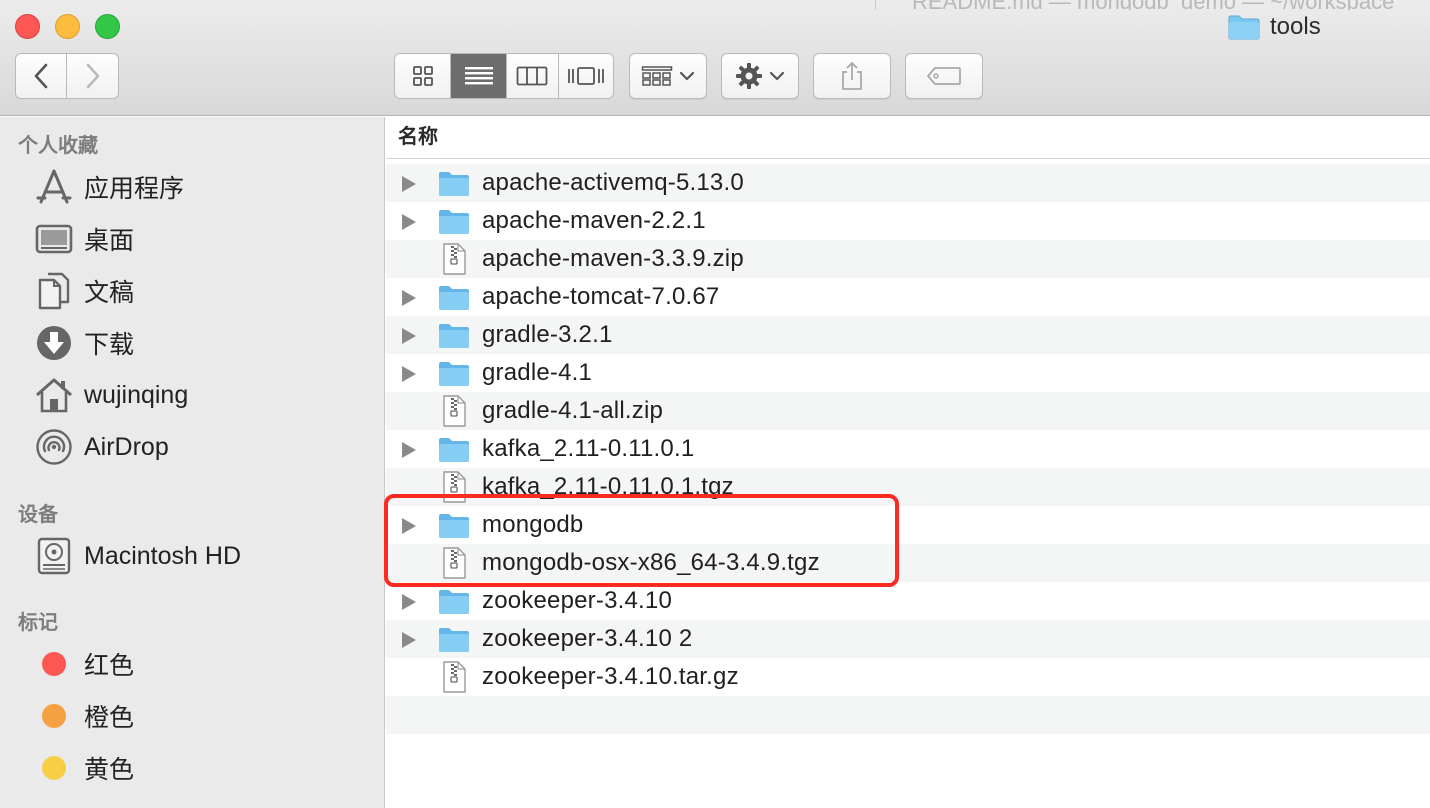 This screenshot has height=808, width=1430. I want to click on icon-view-button, so click(423, 76).